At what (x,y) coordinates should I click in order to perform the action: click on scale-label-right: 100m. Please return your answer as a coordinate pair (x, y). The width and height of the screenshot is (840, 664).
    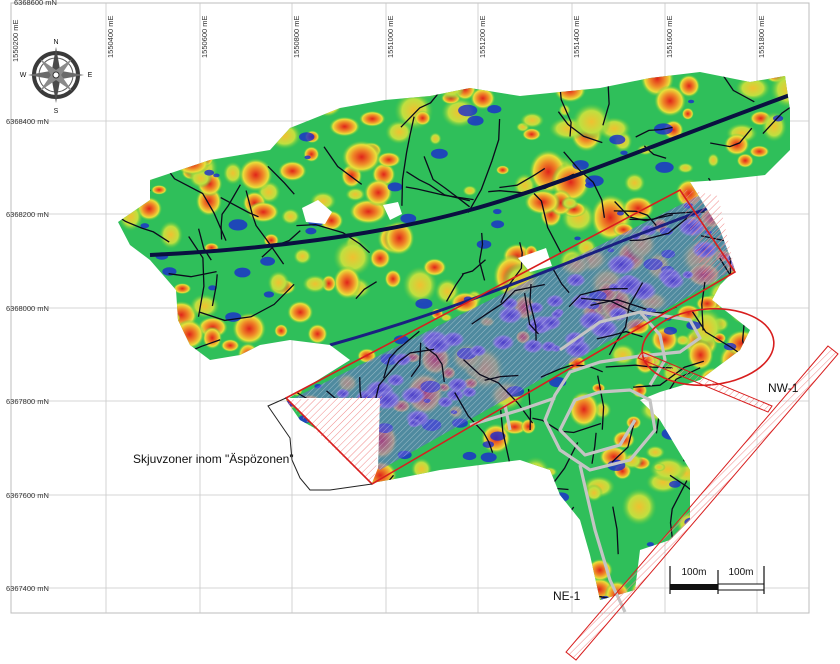
    Looking at the image, I should click on (740, 572).